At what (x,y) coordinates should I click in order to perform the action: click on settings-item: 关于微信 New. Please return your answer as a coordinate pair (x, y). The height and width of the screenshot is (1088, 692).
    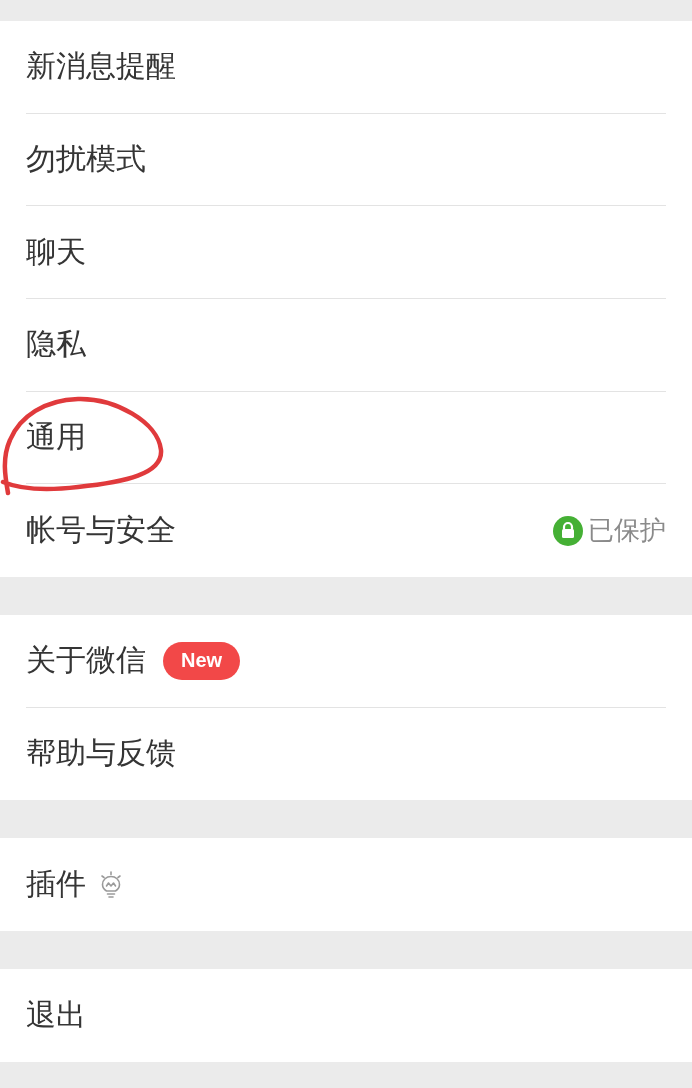
    Looking at the image, I should click on (346, 661).